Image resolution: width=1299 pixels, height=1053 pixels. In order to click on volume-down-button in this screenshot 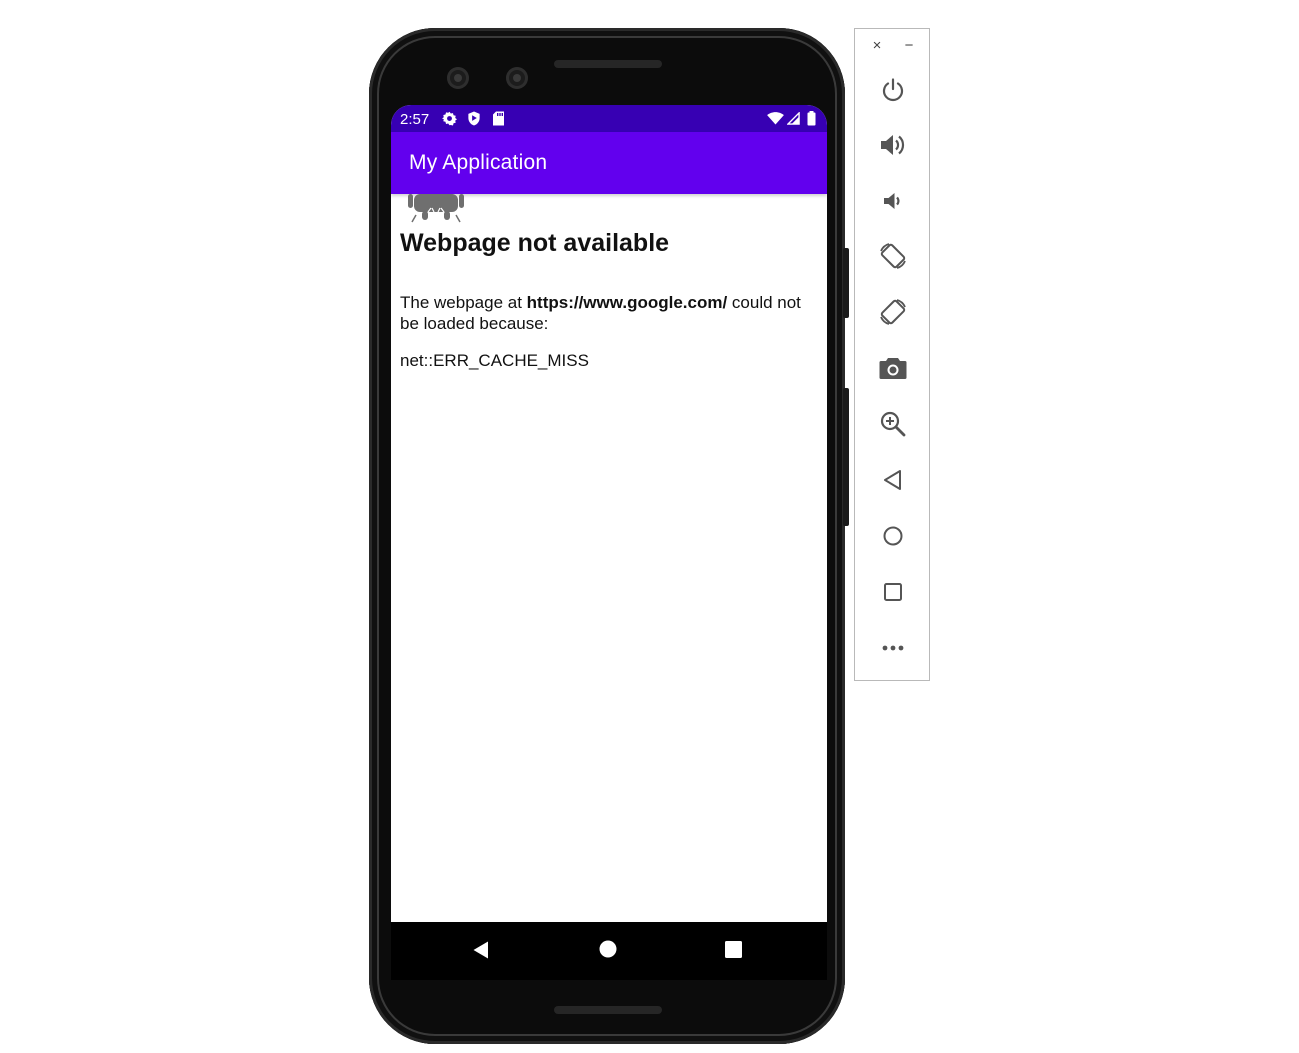, I will do `click(893, 201)`.